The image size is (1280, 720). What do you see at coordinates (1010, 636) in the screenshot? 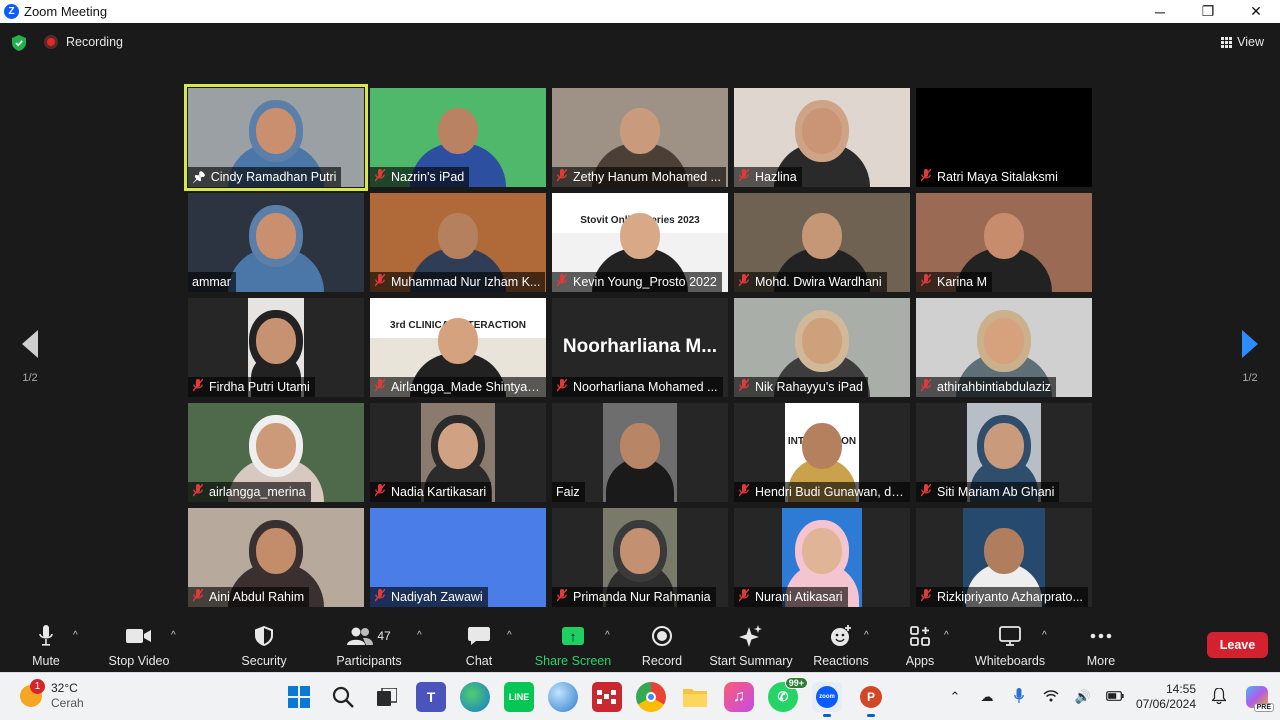
I see `whiteboard-icon` at bounding box center [1010, 636].